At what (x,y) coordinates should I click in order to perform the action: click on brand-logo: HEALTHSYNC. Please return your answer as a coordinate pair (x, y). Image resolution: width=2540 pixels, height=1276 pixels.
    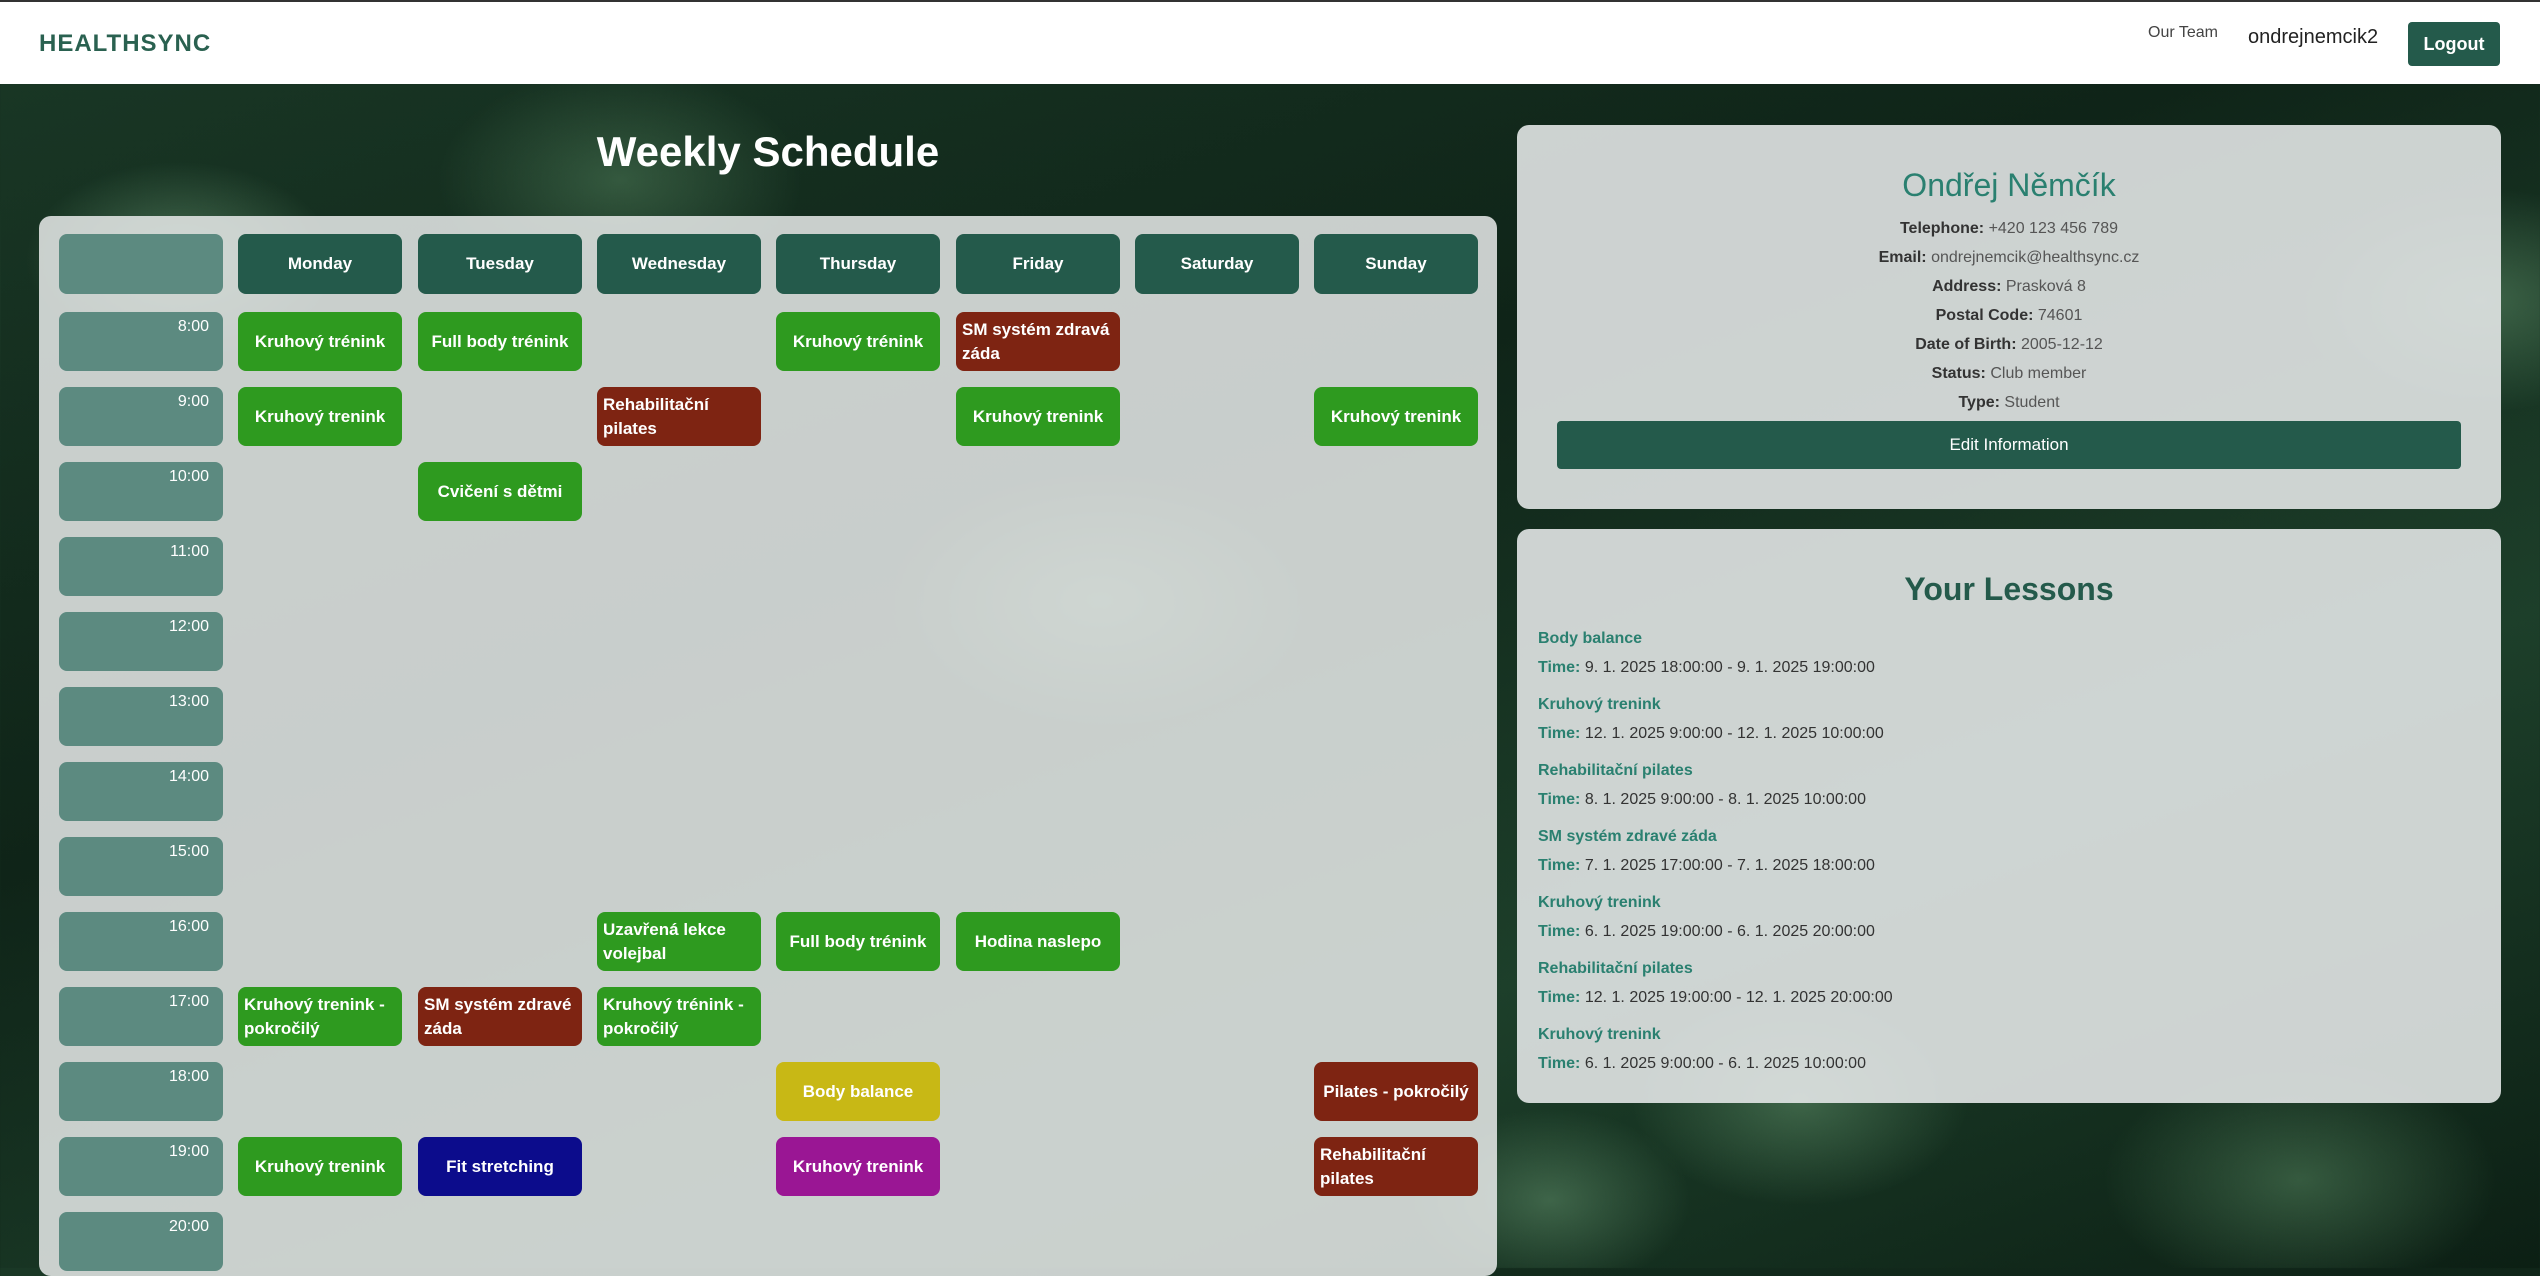
    Looking at the image, I should click on (125, 44).